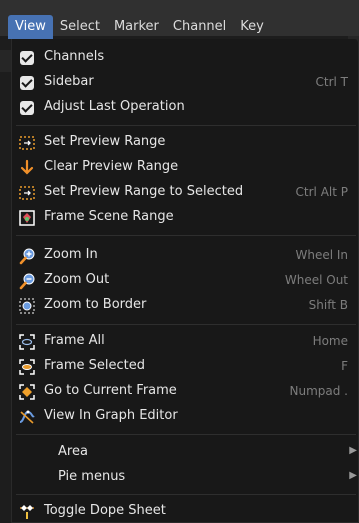 The height and width of the screenshot is (523, 359). What do you see at coordinates (185, 392) in the screenshot?
I see `menu-item-go-to-current-frame: Go to Current Frame Numpad .` at bounding box center [185, 392].